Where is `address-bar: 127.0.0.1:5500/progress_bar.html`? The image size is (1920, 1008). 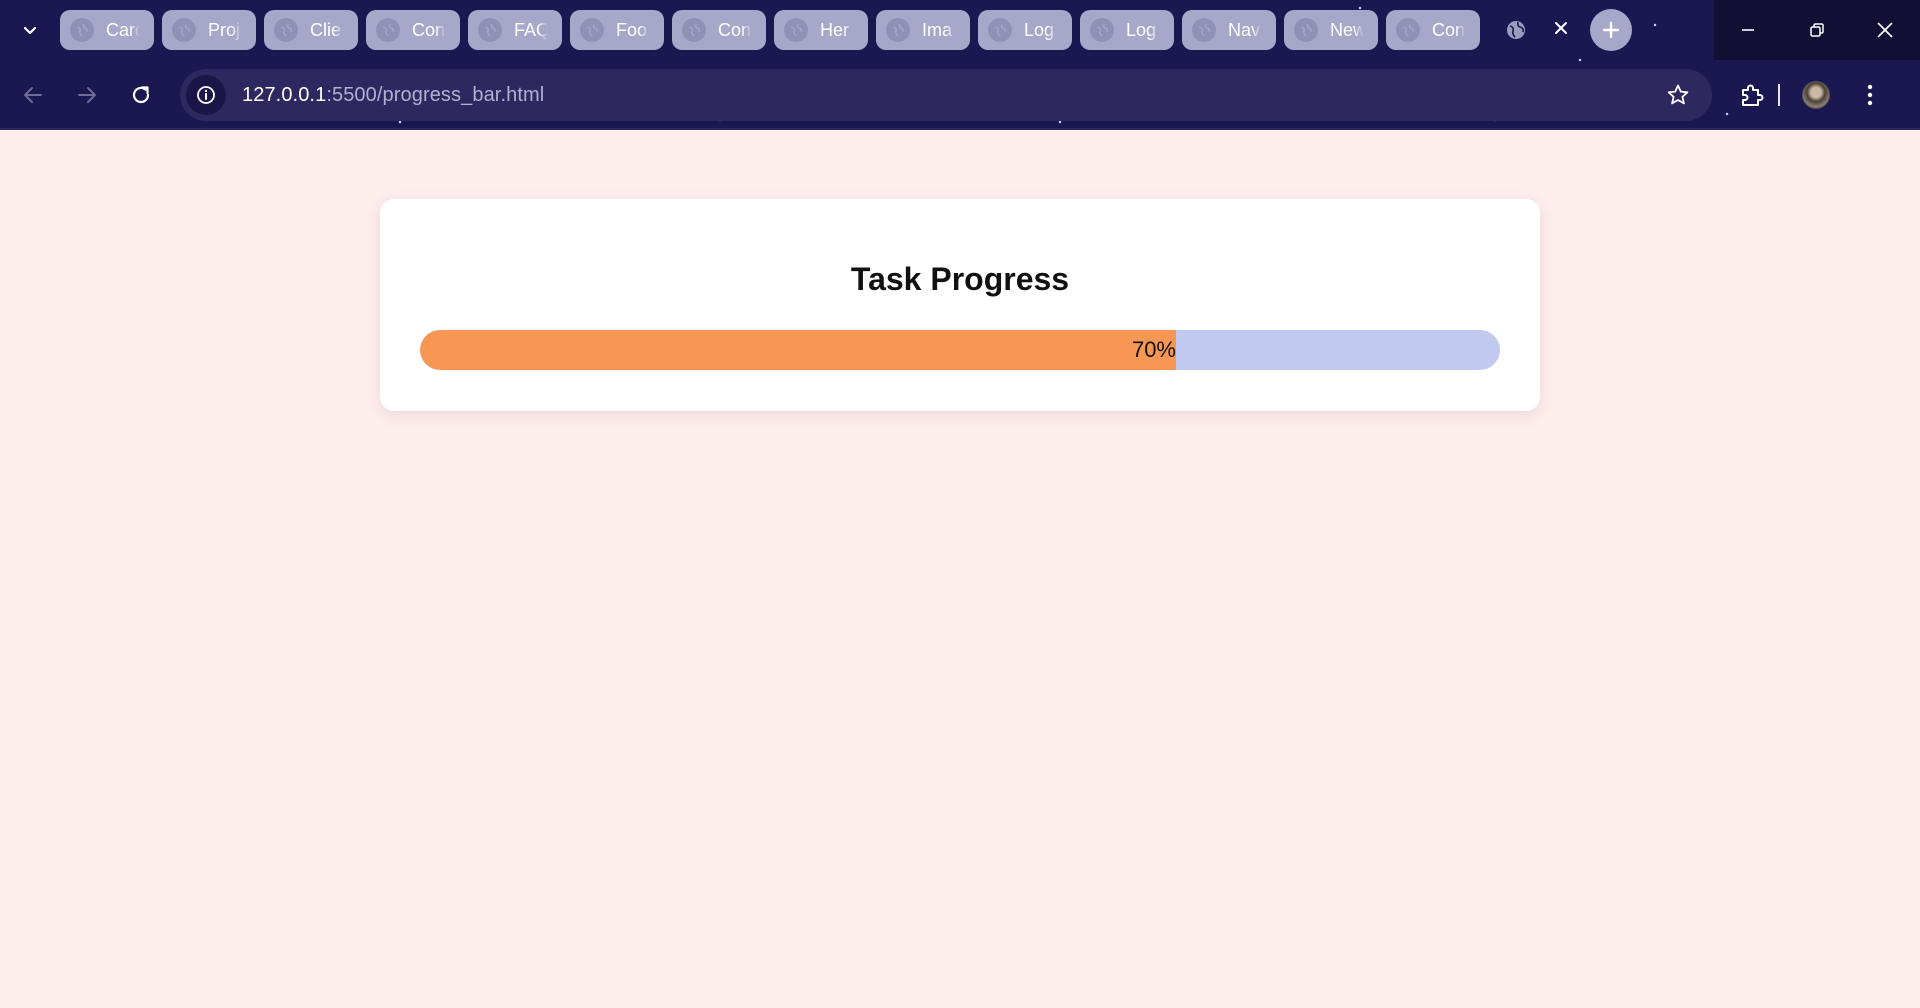 address-bar: 127.0.0.1:5500/progress_bar.html is located at coordinates (946, 95).